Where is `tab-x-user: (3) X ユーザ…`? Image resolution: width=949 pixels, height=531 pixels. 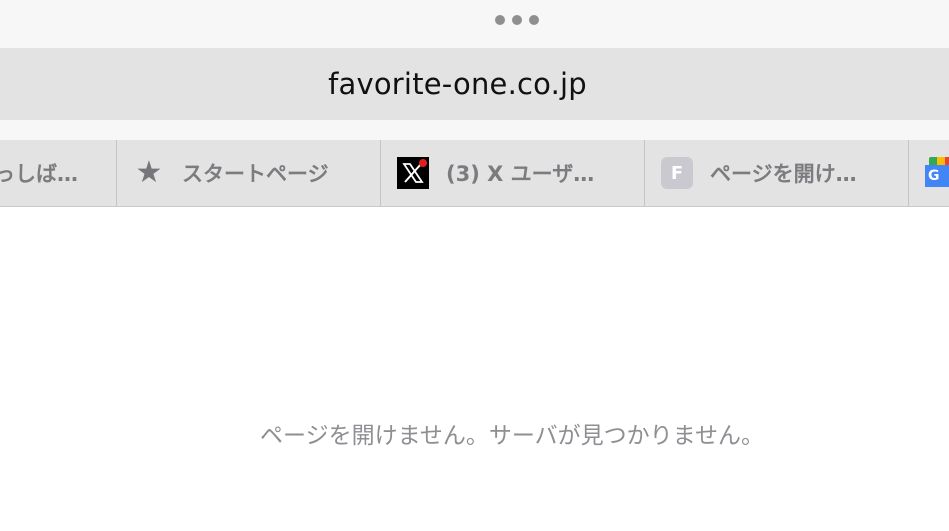
tab-x-user: (3) X ユーザ… is located at coordinates (513, 173).